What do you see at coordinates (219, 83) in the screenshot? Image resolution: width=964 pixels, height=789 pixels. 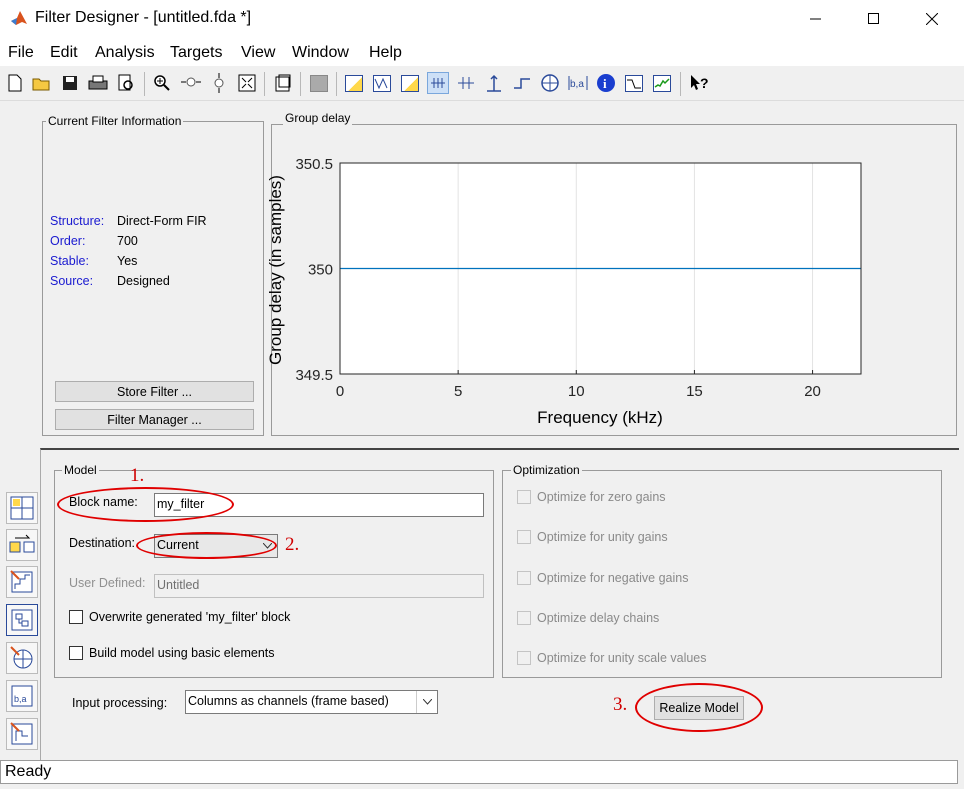 I see `zoom-y-icon` at bounding box center [219, 83].